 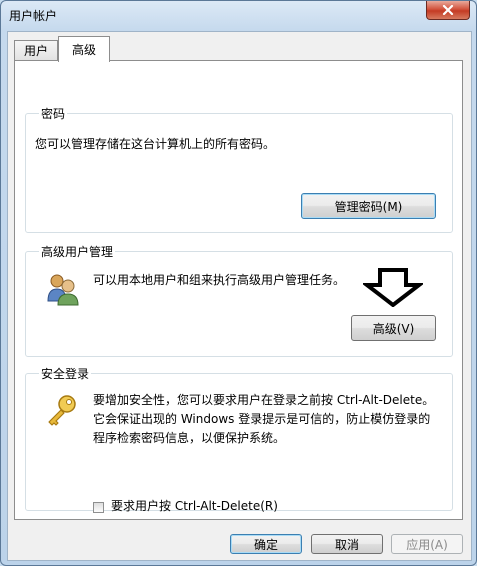 I want to click on secure-logon-description-line-2: 它会保证出现的 Windows 登录提示是可信的，防止模仿登录的, so click(x=262, y=419).